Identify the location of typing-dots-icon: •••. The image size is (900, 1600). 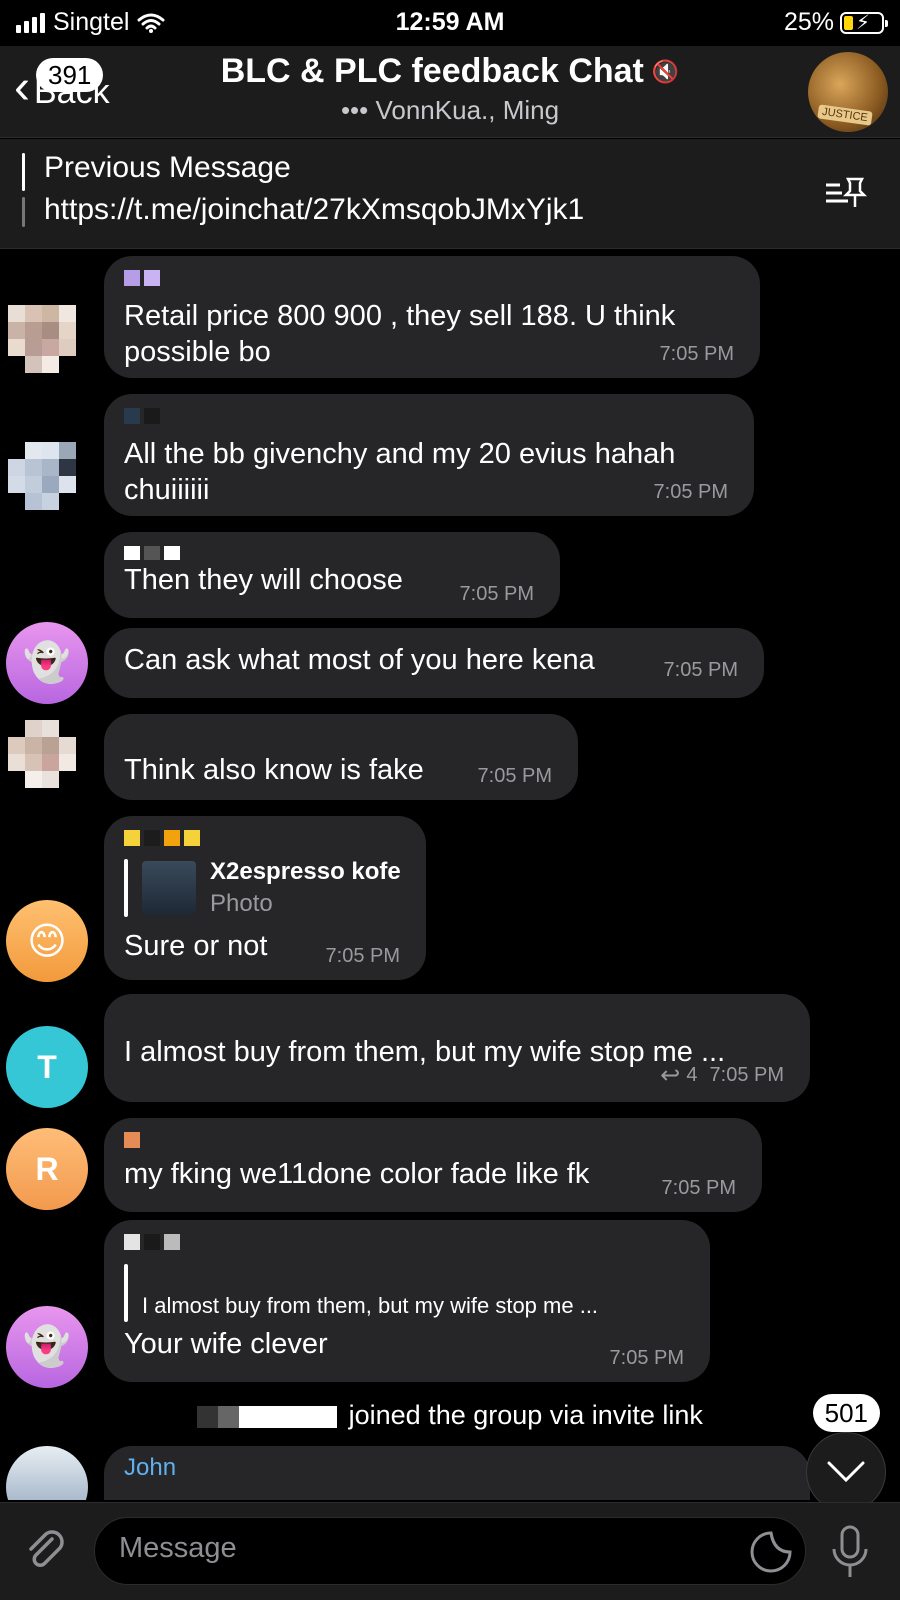
(354, 110).